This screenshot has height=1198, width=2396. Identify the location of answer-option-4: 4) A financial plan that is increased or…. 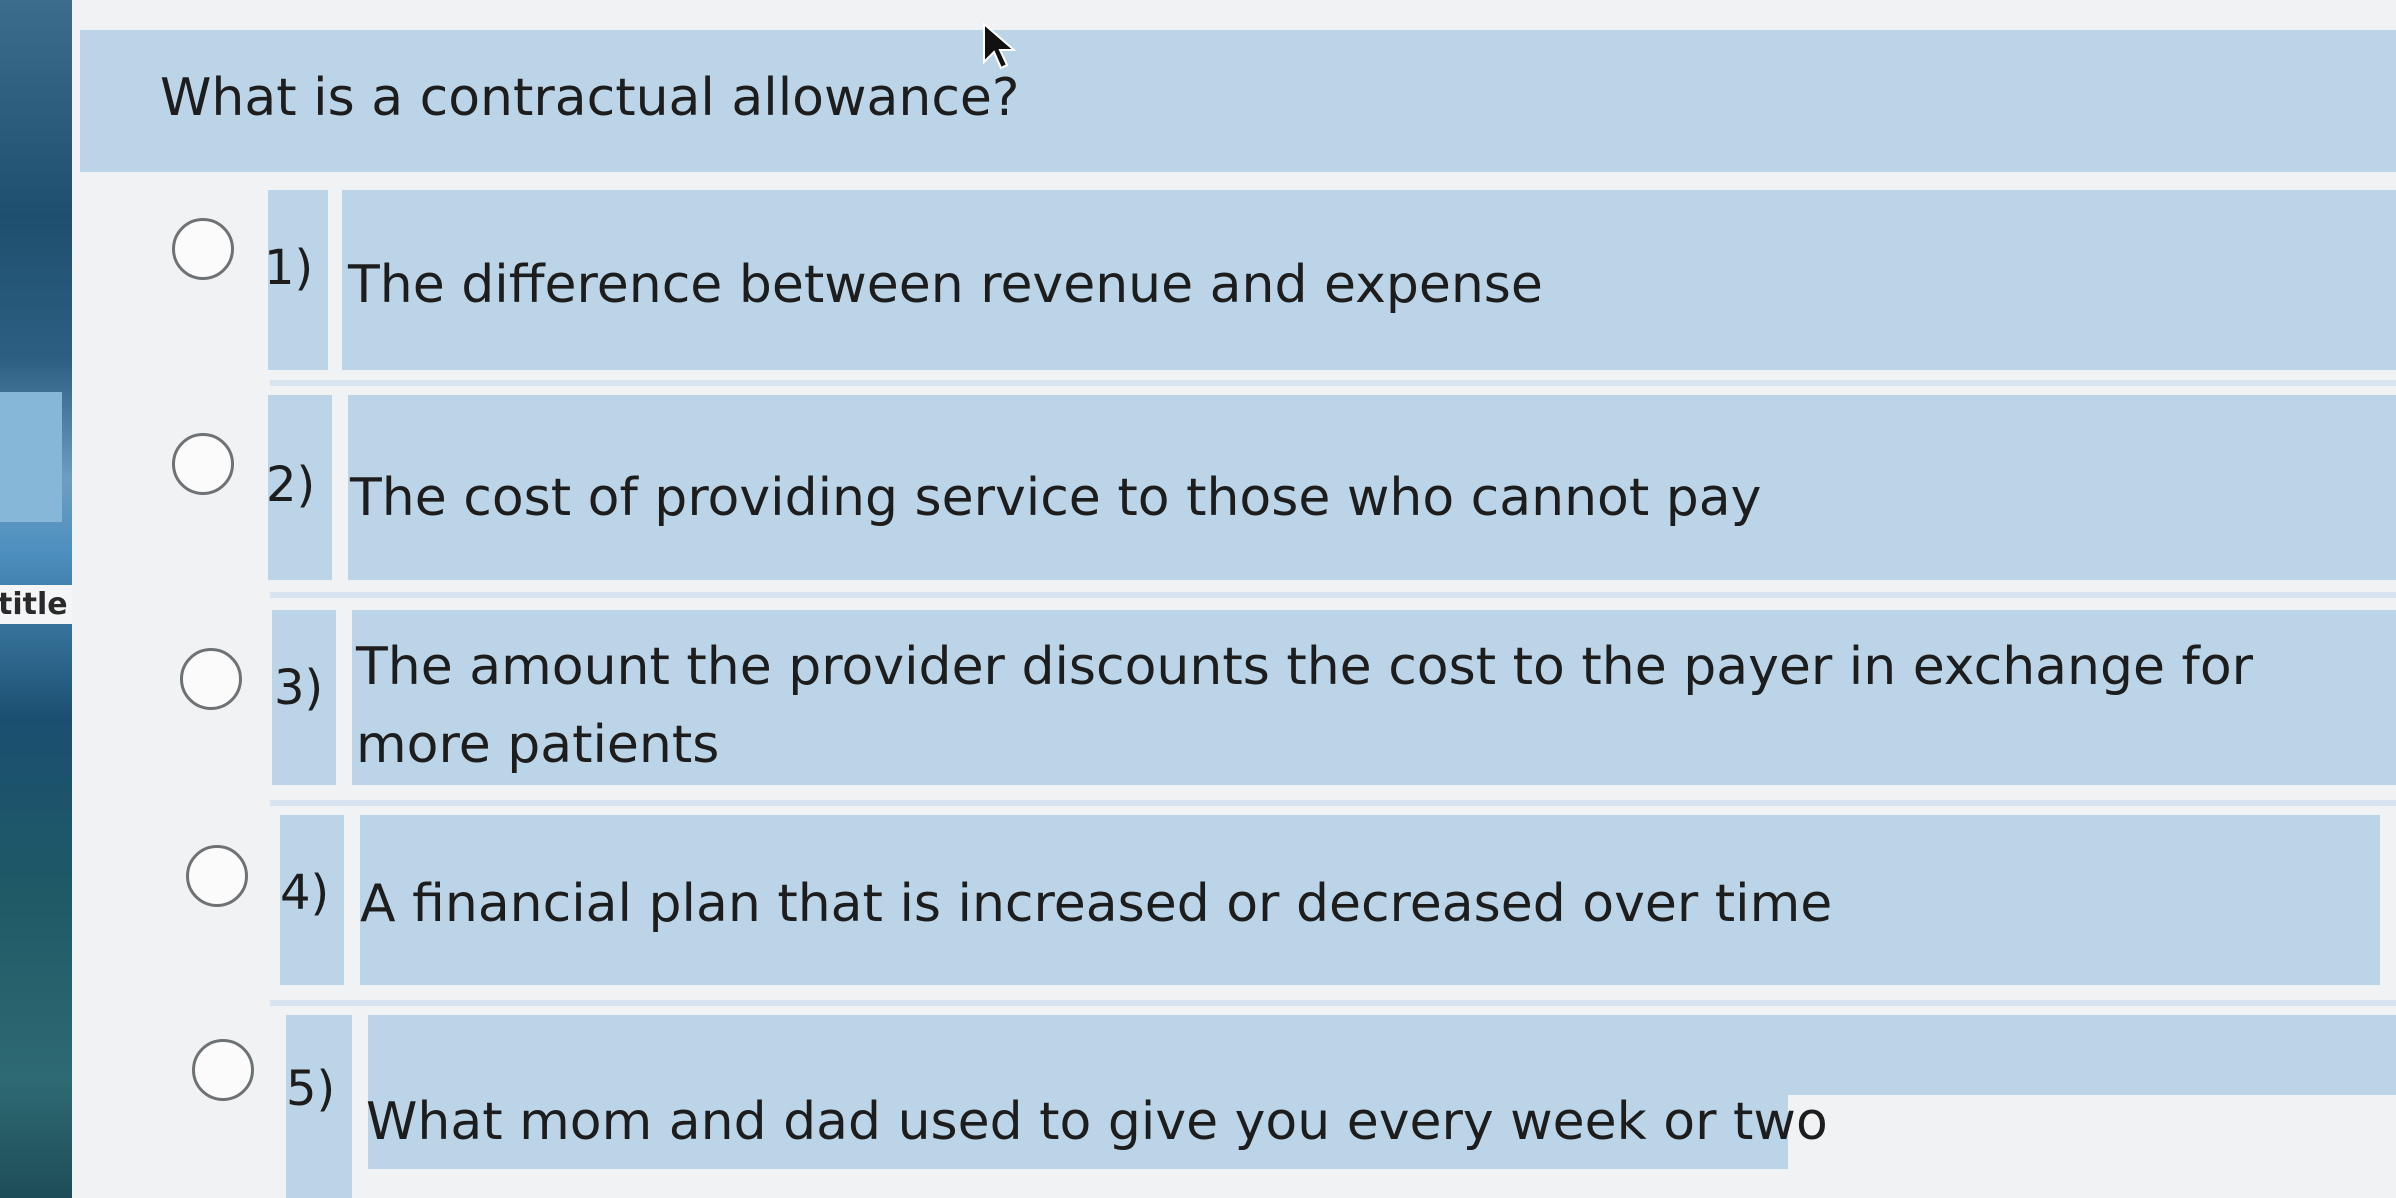
(1278, 900).